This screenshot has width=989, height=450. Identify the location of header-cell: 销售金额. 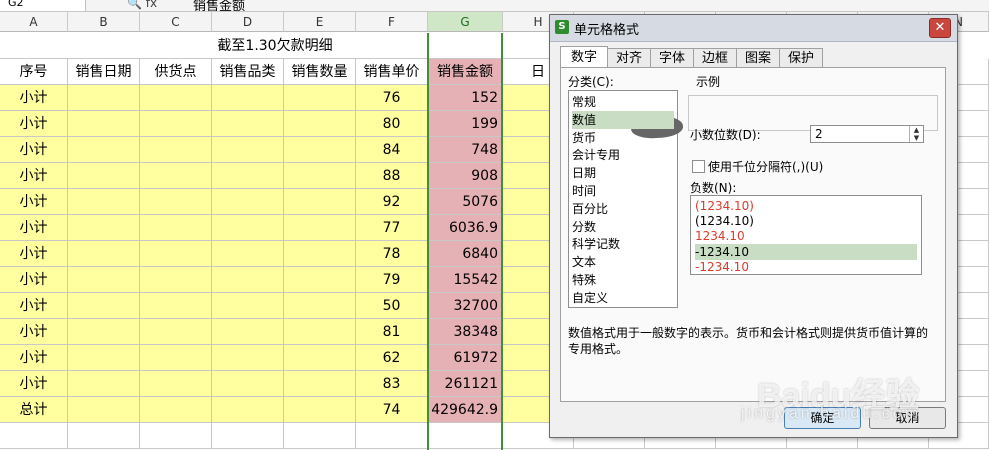
(465, 72).